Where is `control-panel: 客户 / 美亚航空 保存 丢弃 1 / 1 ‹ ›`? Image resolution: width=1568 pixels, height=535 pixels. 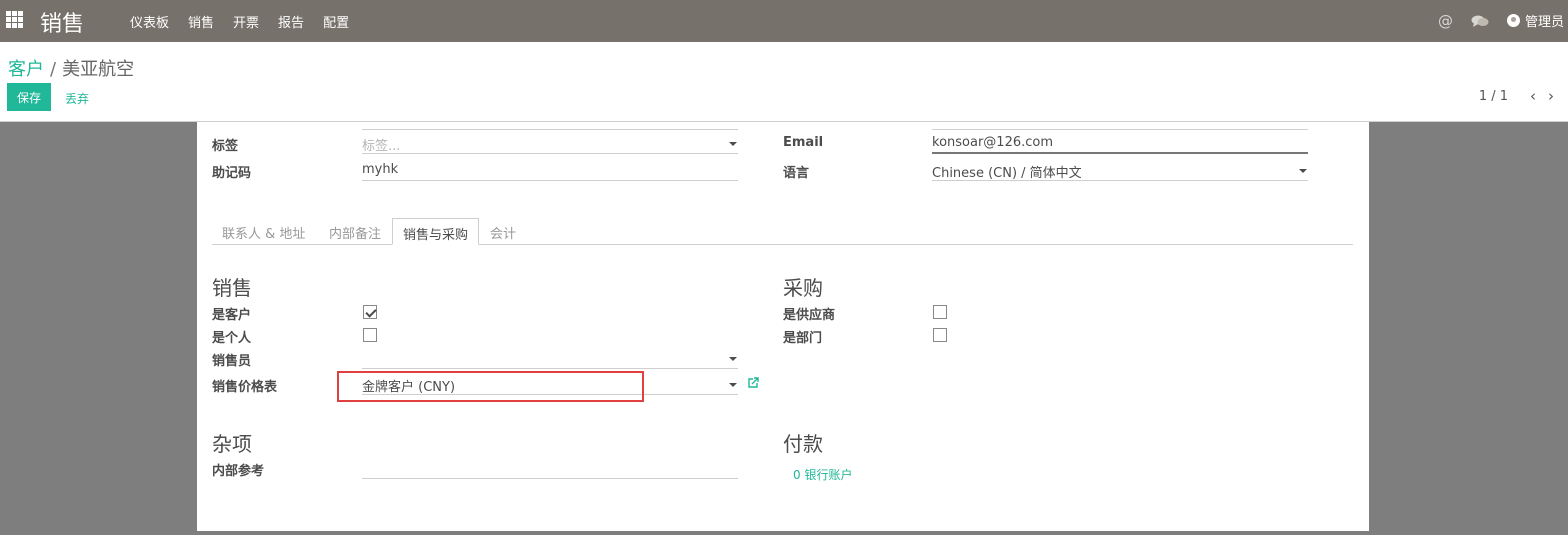 control-panel: 客户 / 美亚航空 保存 丢弃 1 / 1 ‹ › is located at coordinates (784, 82).